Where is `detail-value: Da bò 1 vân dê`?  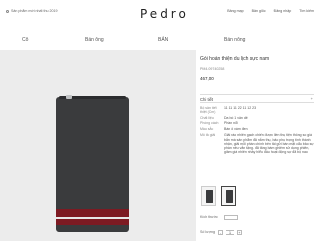 detail-value: Da bò 1 vân dê is located at coordinates (236, 117).